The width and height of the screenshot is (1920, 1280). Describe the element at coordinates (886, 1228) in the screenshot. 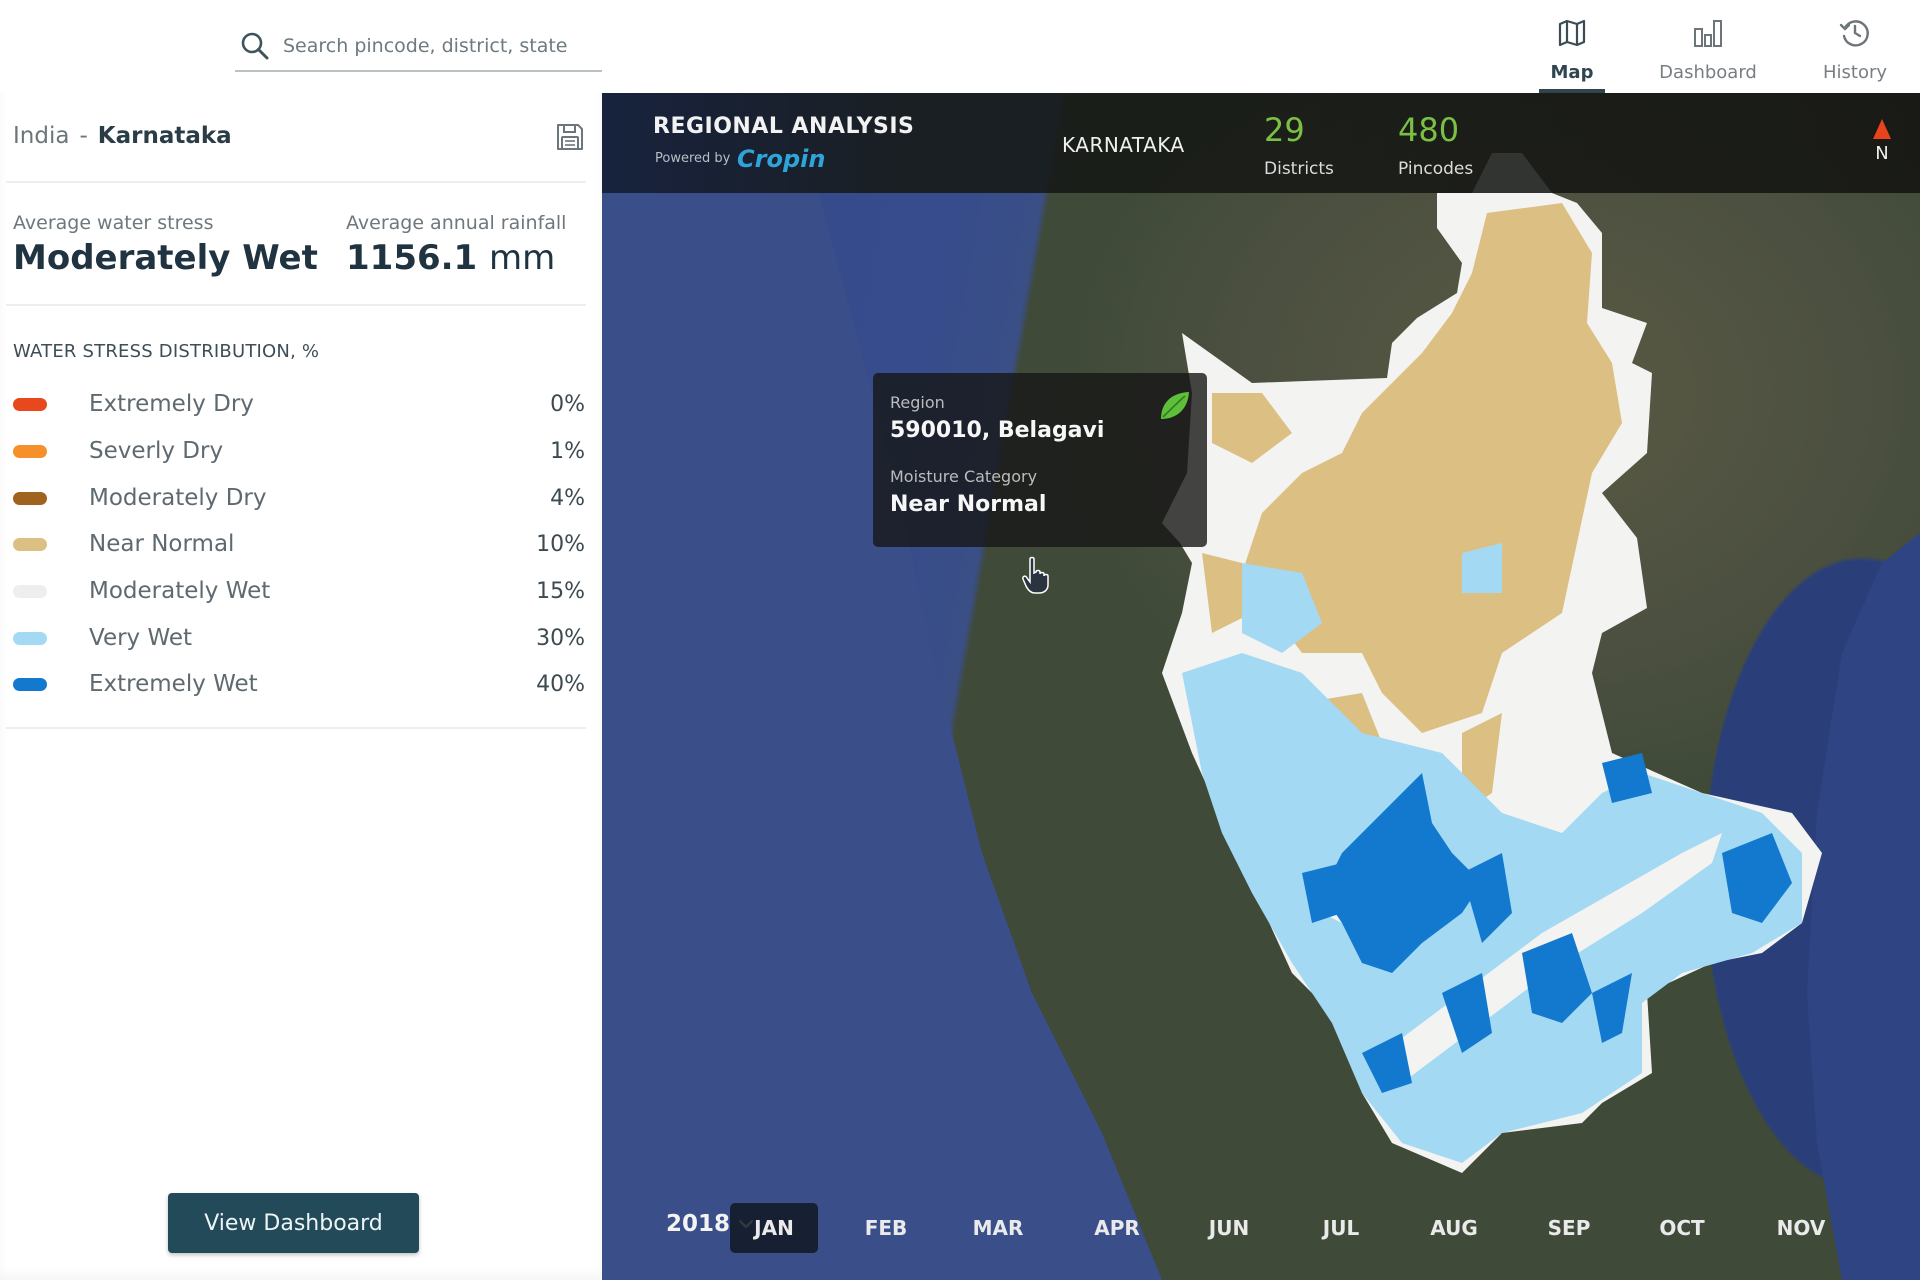

I see `month-tab-feb: FEB` at that location.